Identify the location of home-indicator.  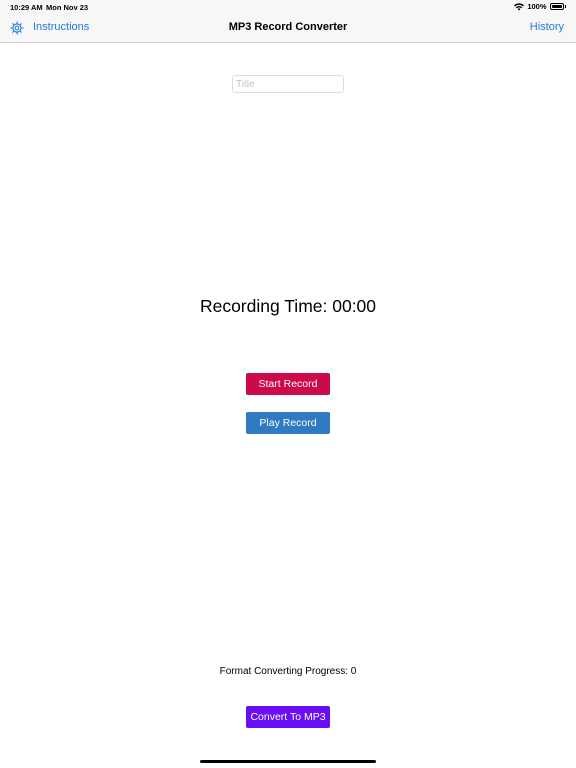
(288, 761).